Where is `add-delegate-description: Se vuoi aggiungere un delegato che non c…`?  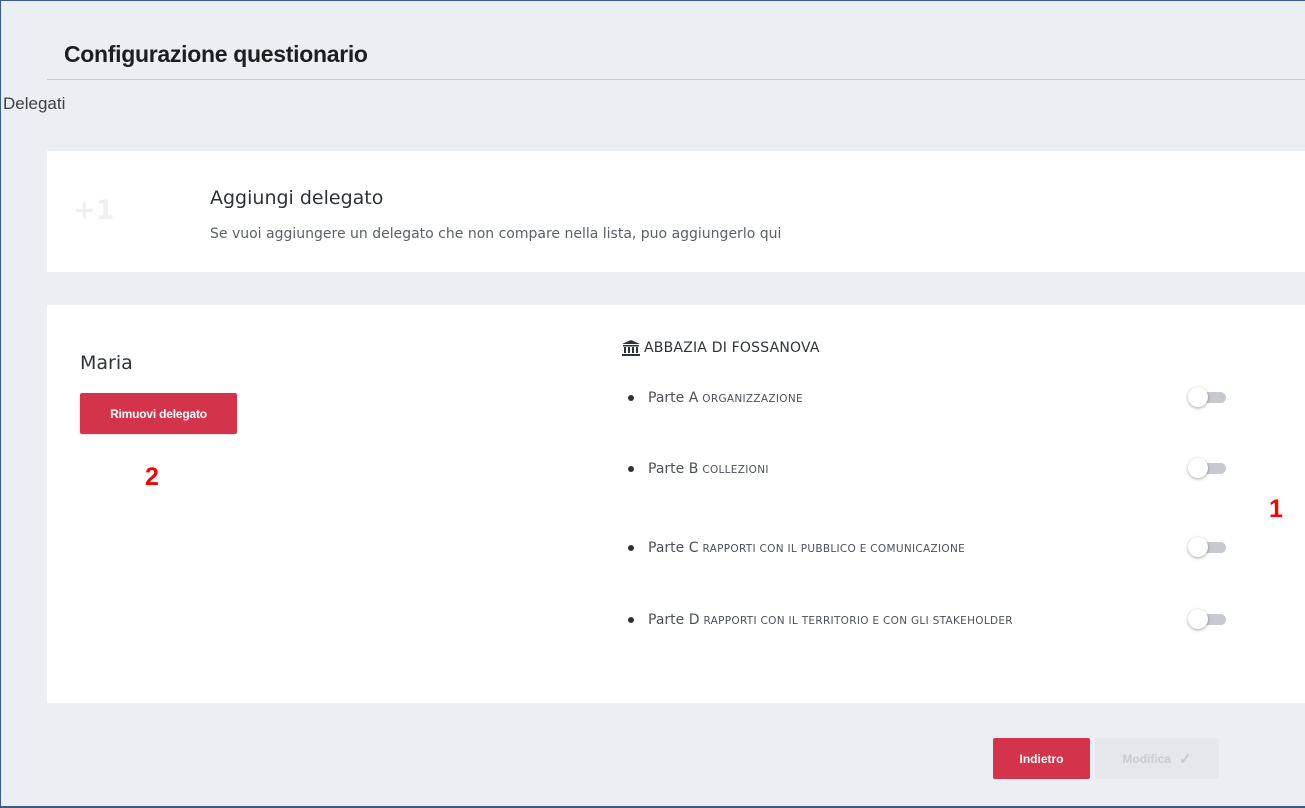 add-delegate-description: Se vuoi aggiungere un delegato che non c… is located at coordinates (496, 234).